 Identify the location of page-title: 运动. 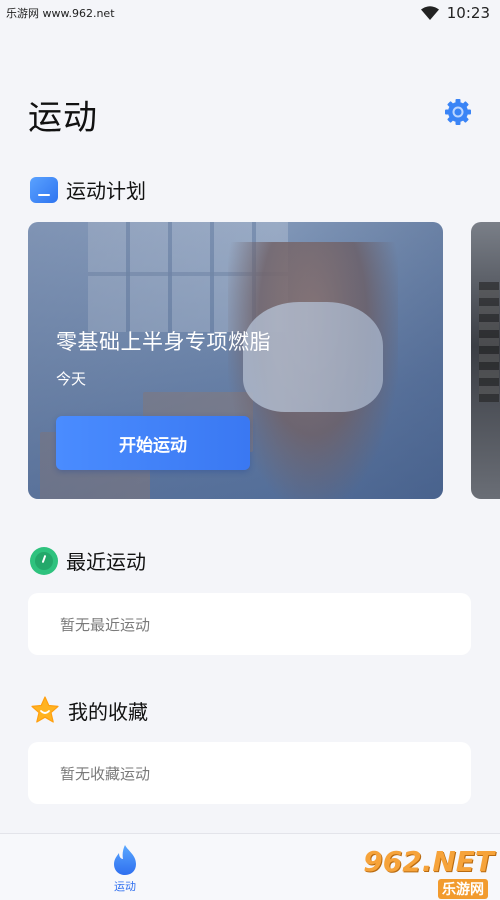
(63, 118).